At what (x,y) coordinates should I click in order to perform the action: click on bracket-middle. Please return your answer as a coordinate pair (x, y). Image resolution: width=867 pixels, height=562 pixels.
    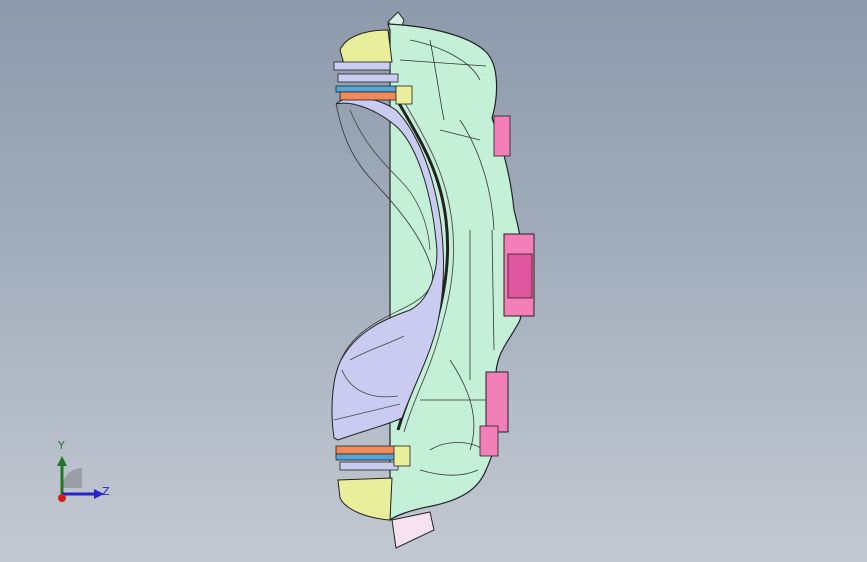
    Looking at the image, I should click on (519, 275).